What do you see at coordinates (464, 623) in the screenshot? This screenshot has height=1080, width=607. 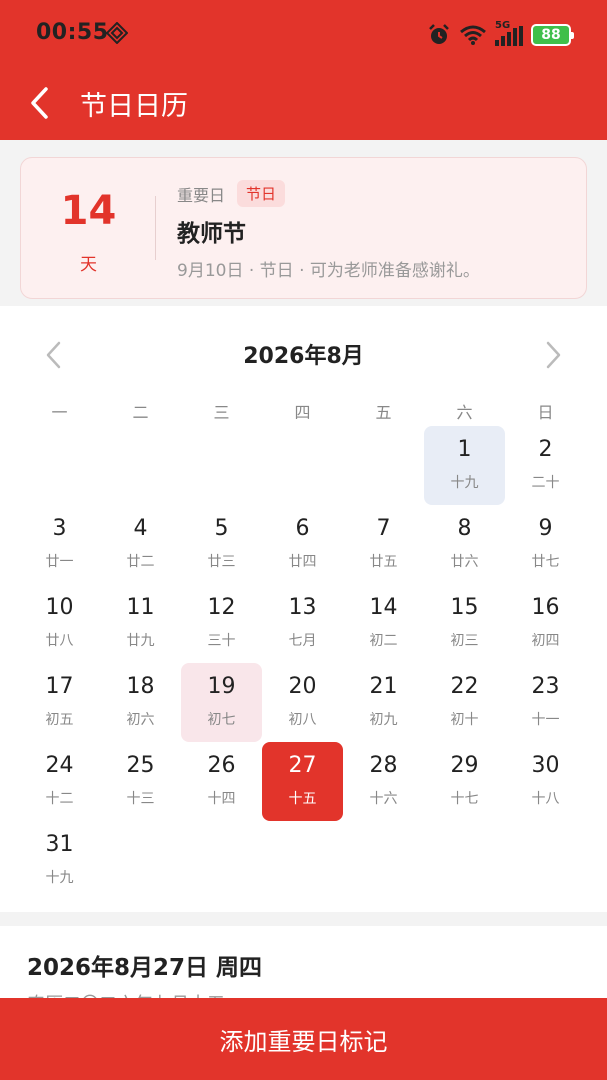 I see `day-cell: 15 初三` at bounding box center [464, 623].